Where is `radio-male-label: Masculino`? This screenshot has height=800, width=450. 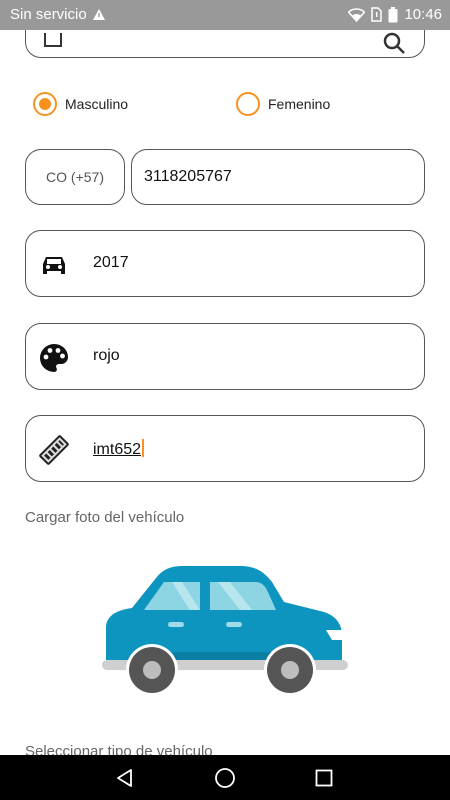
radio-male-label: Masculino is located at coordinates (97, 104).